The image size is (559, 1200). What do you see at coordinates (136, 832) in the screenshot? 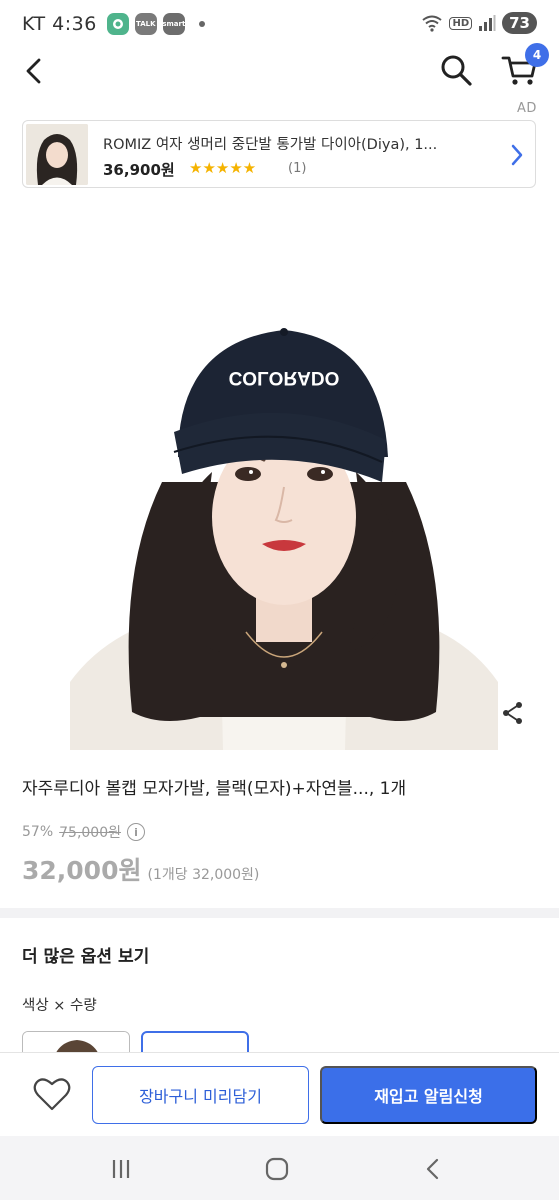
I see `info-icon: i` at bounding box center [136, 832].